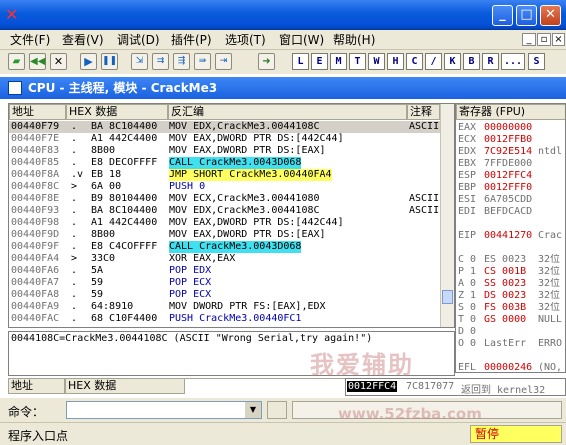 The height and width of the screenshot is (445, 566). I want to click on register-name: EIP, so click(467, 235).